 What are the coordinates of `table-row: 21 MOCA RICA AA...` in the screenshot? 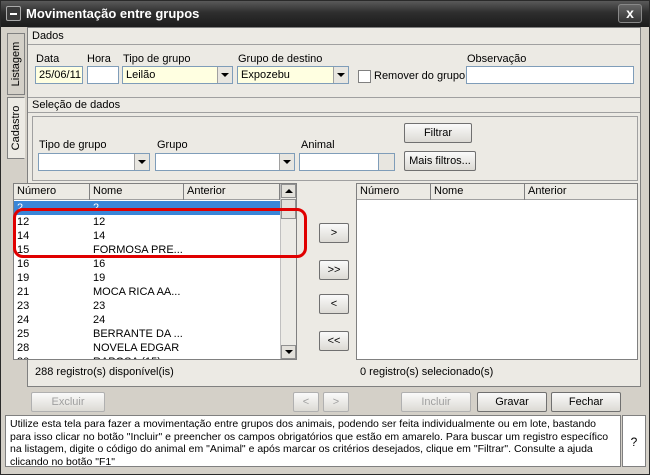 It's located at (147, 292).